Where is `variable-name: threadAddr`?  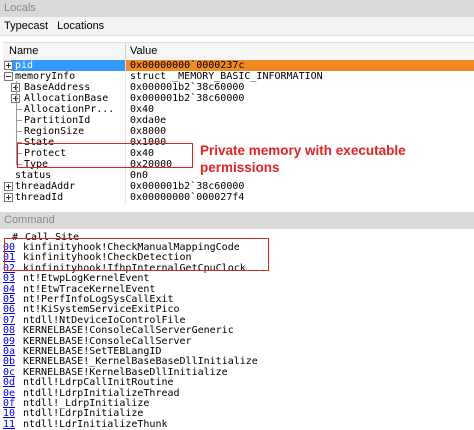 variable-name: threadAddr is located at coordinates (45, 186).